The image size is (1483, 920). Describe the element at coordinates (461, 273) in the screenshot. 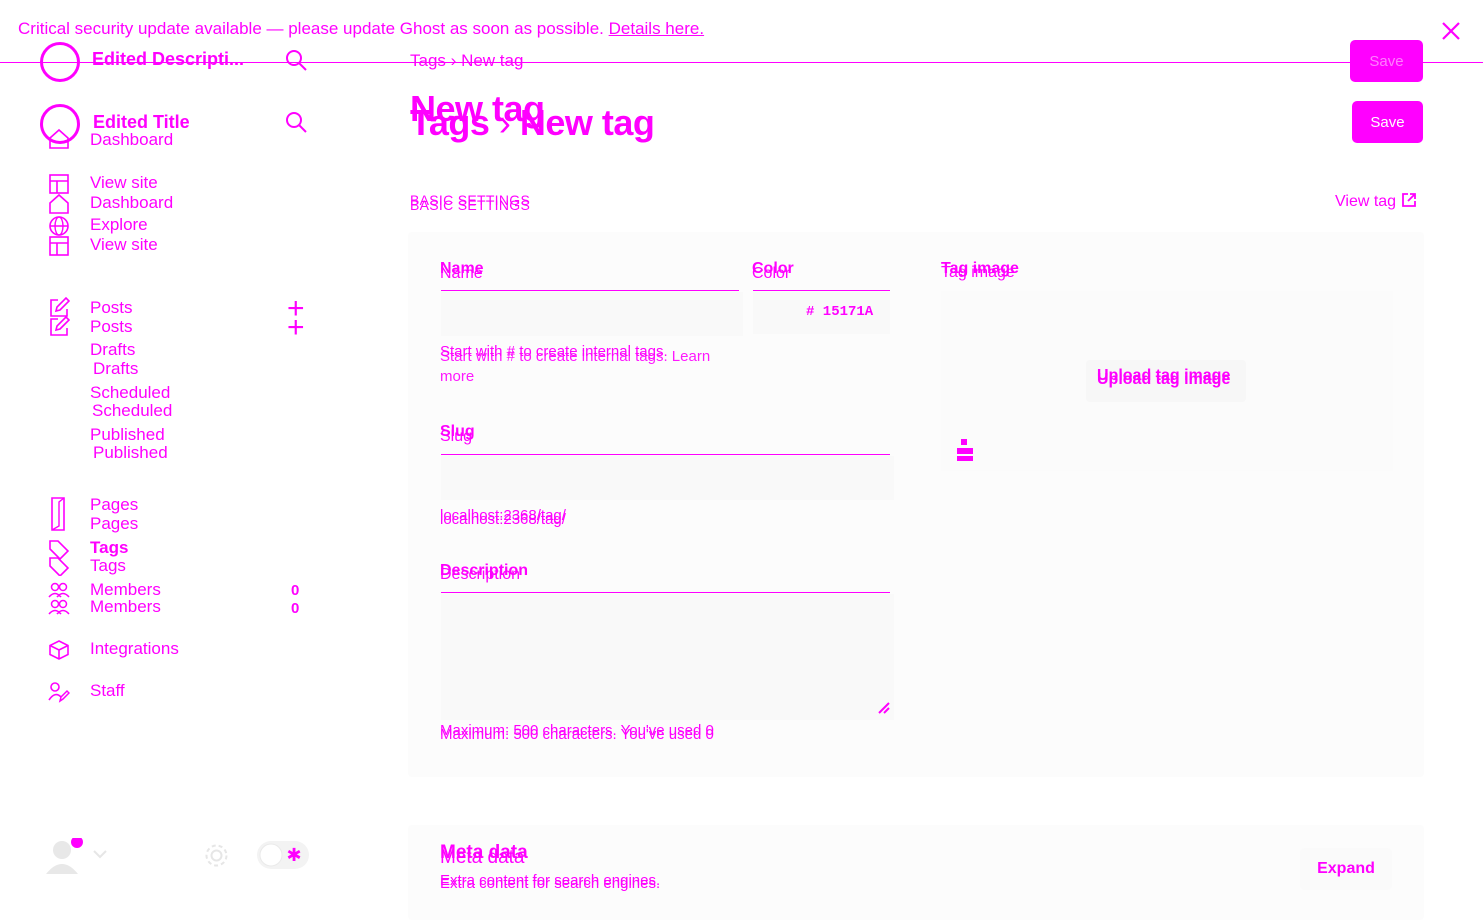

I see `name-label: Name` at that location.